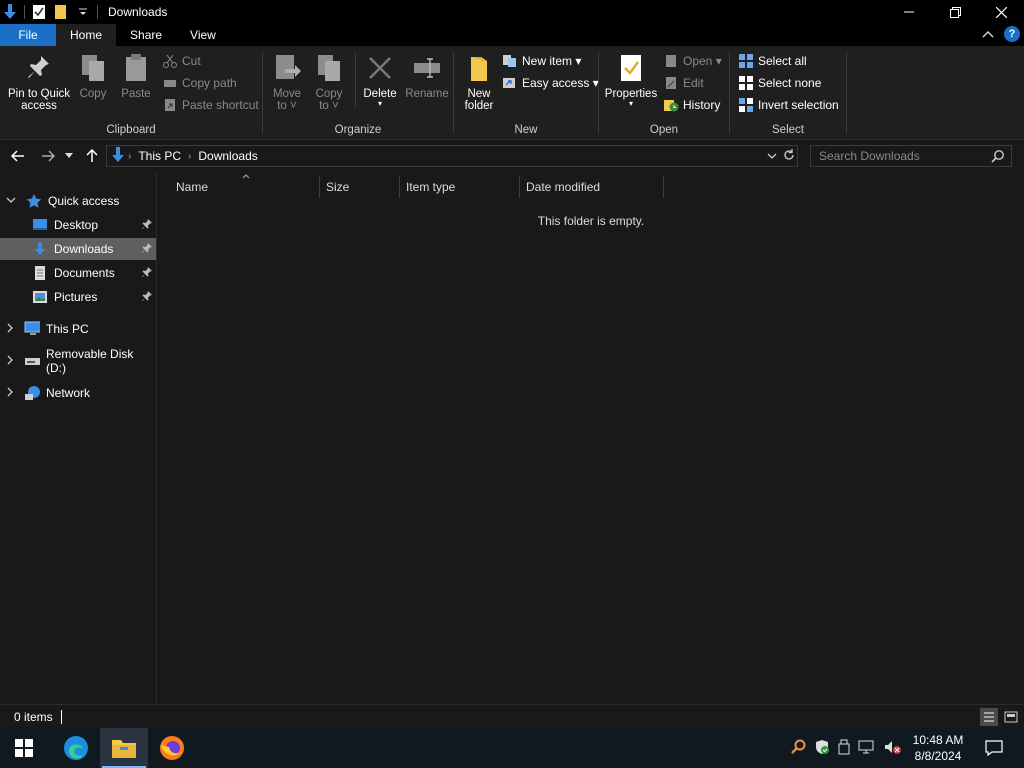  Describe the element at coordinates (78, 361) in the screenshot. I see `nav-removable-disk: Removable Disk (D:)` at that location.